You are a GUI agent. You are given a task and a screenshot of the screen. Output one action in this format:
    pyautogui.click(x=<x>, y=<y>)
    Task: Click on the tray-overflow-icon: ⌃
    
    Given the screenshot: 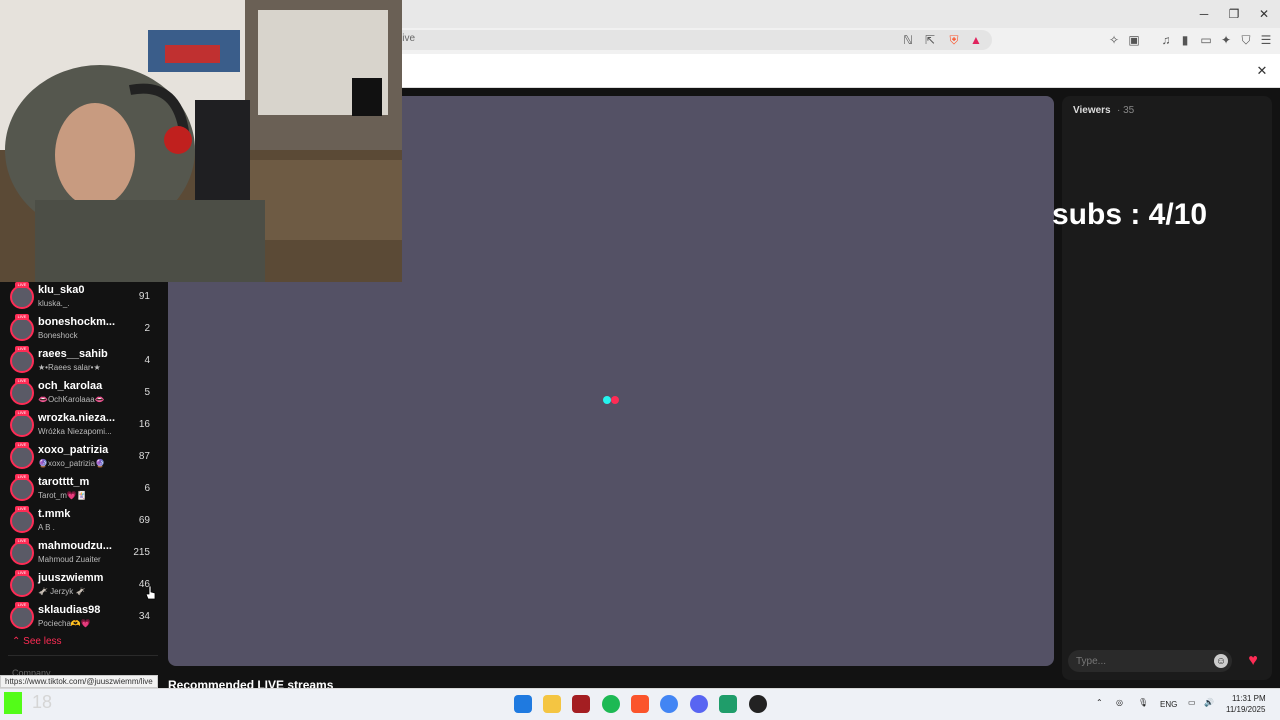 What is the action you would take?
    pyautogui.click(x=1099, y=702)
    